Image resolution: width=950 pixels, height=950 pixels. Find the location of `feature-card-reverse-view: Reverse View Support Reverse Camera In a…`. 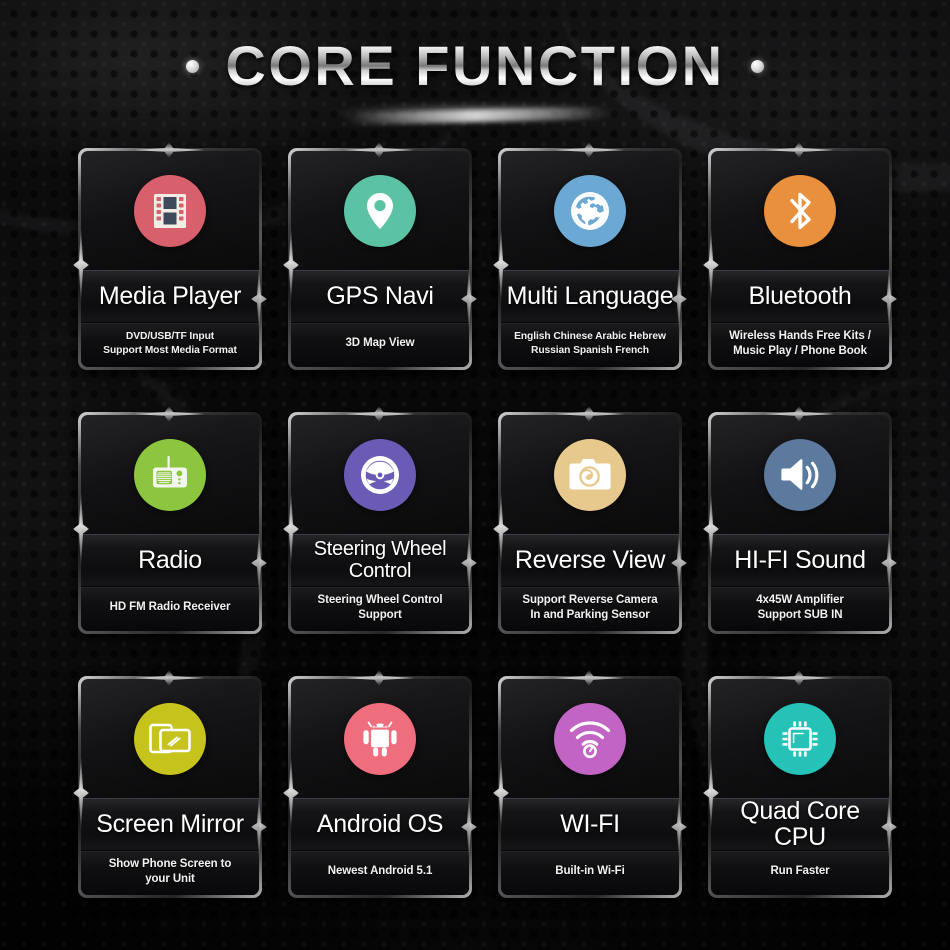

feature-card-reverse-view: Reverse View Support Reverse Camera In a… is located at coordinates (590, 520).